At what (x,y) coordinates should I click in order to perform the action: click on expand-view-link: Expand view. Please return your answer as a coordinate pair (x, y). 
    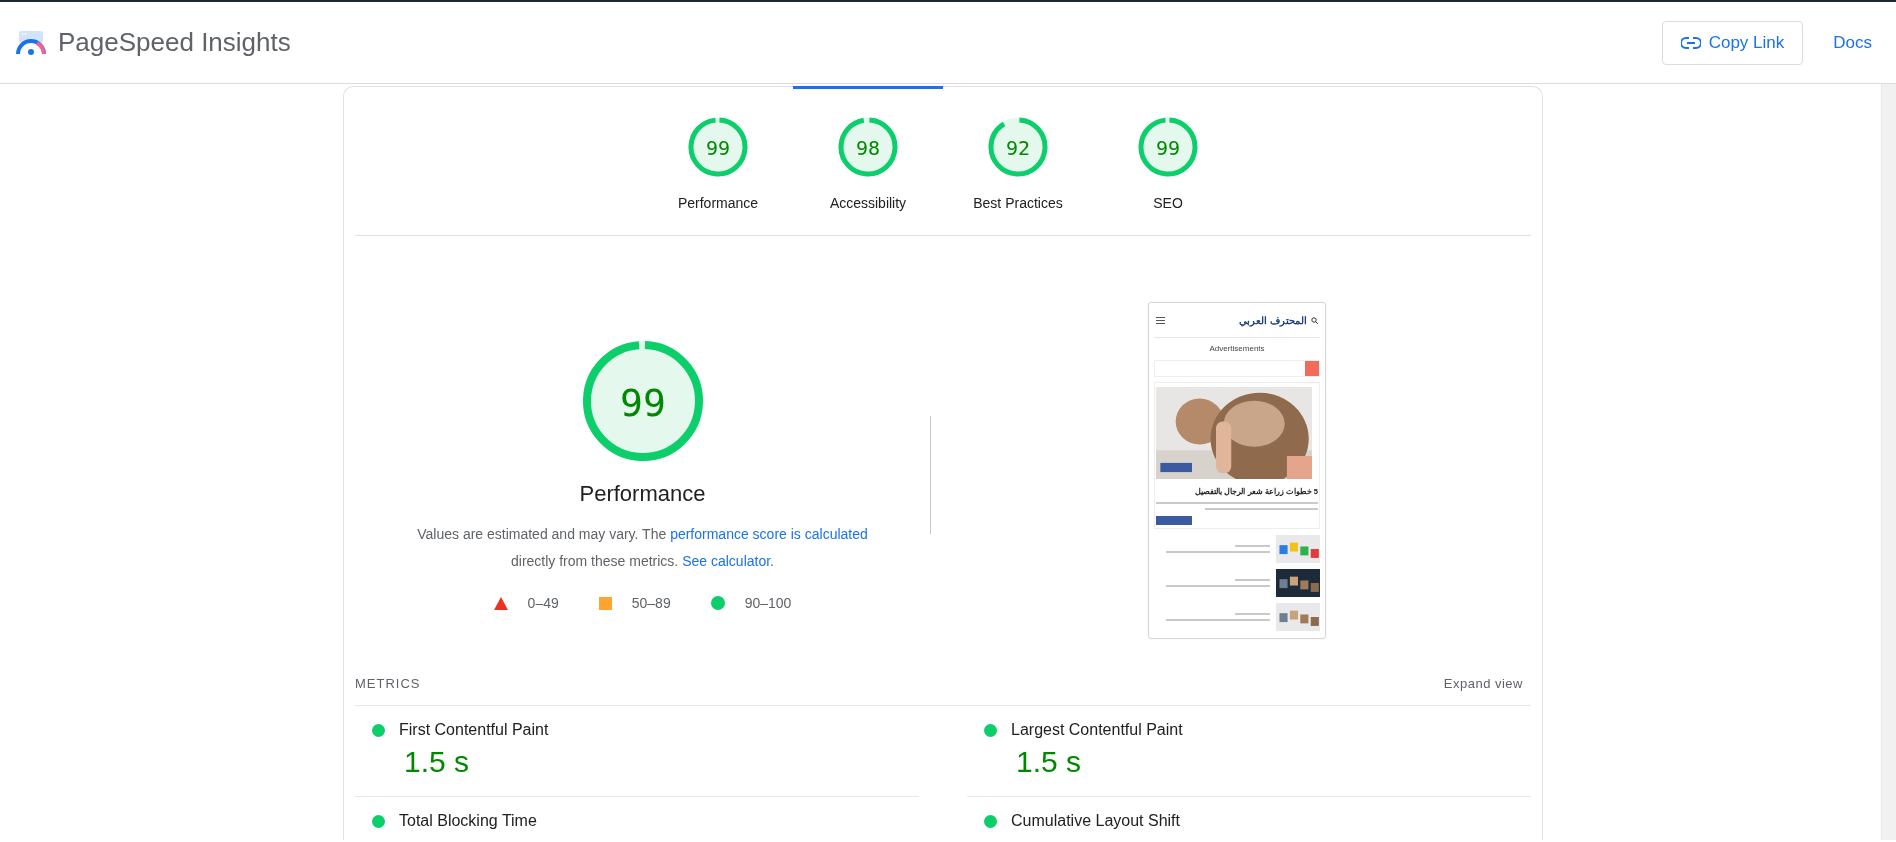
    Looking at the image, I should click on (1487, 683).